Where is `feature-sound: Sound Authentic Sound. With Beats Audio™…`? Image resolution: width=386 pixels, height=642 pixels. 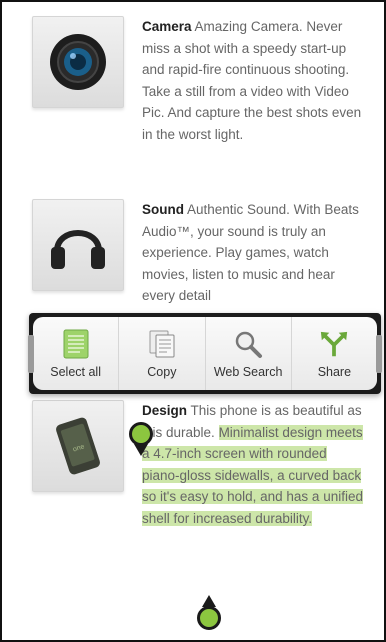
feature-sound: Sound Authentic Sound. With Beats Audio™… is located at coordinates (202, 253).